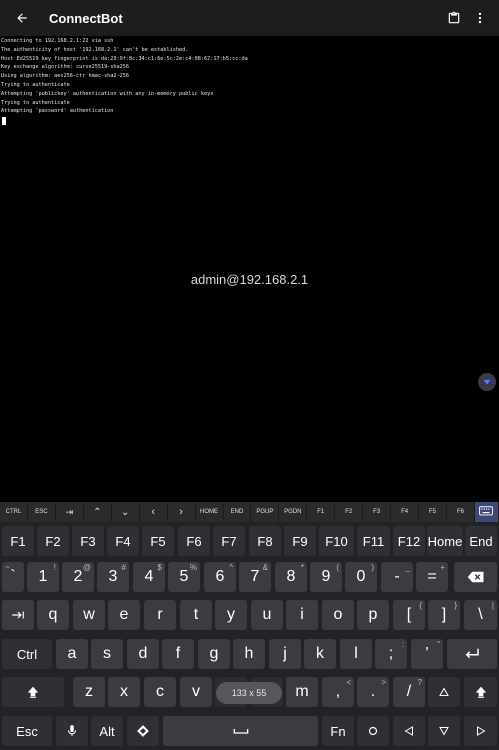  I want to click on kbd-q: q, so click(53, 615).